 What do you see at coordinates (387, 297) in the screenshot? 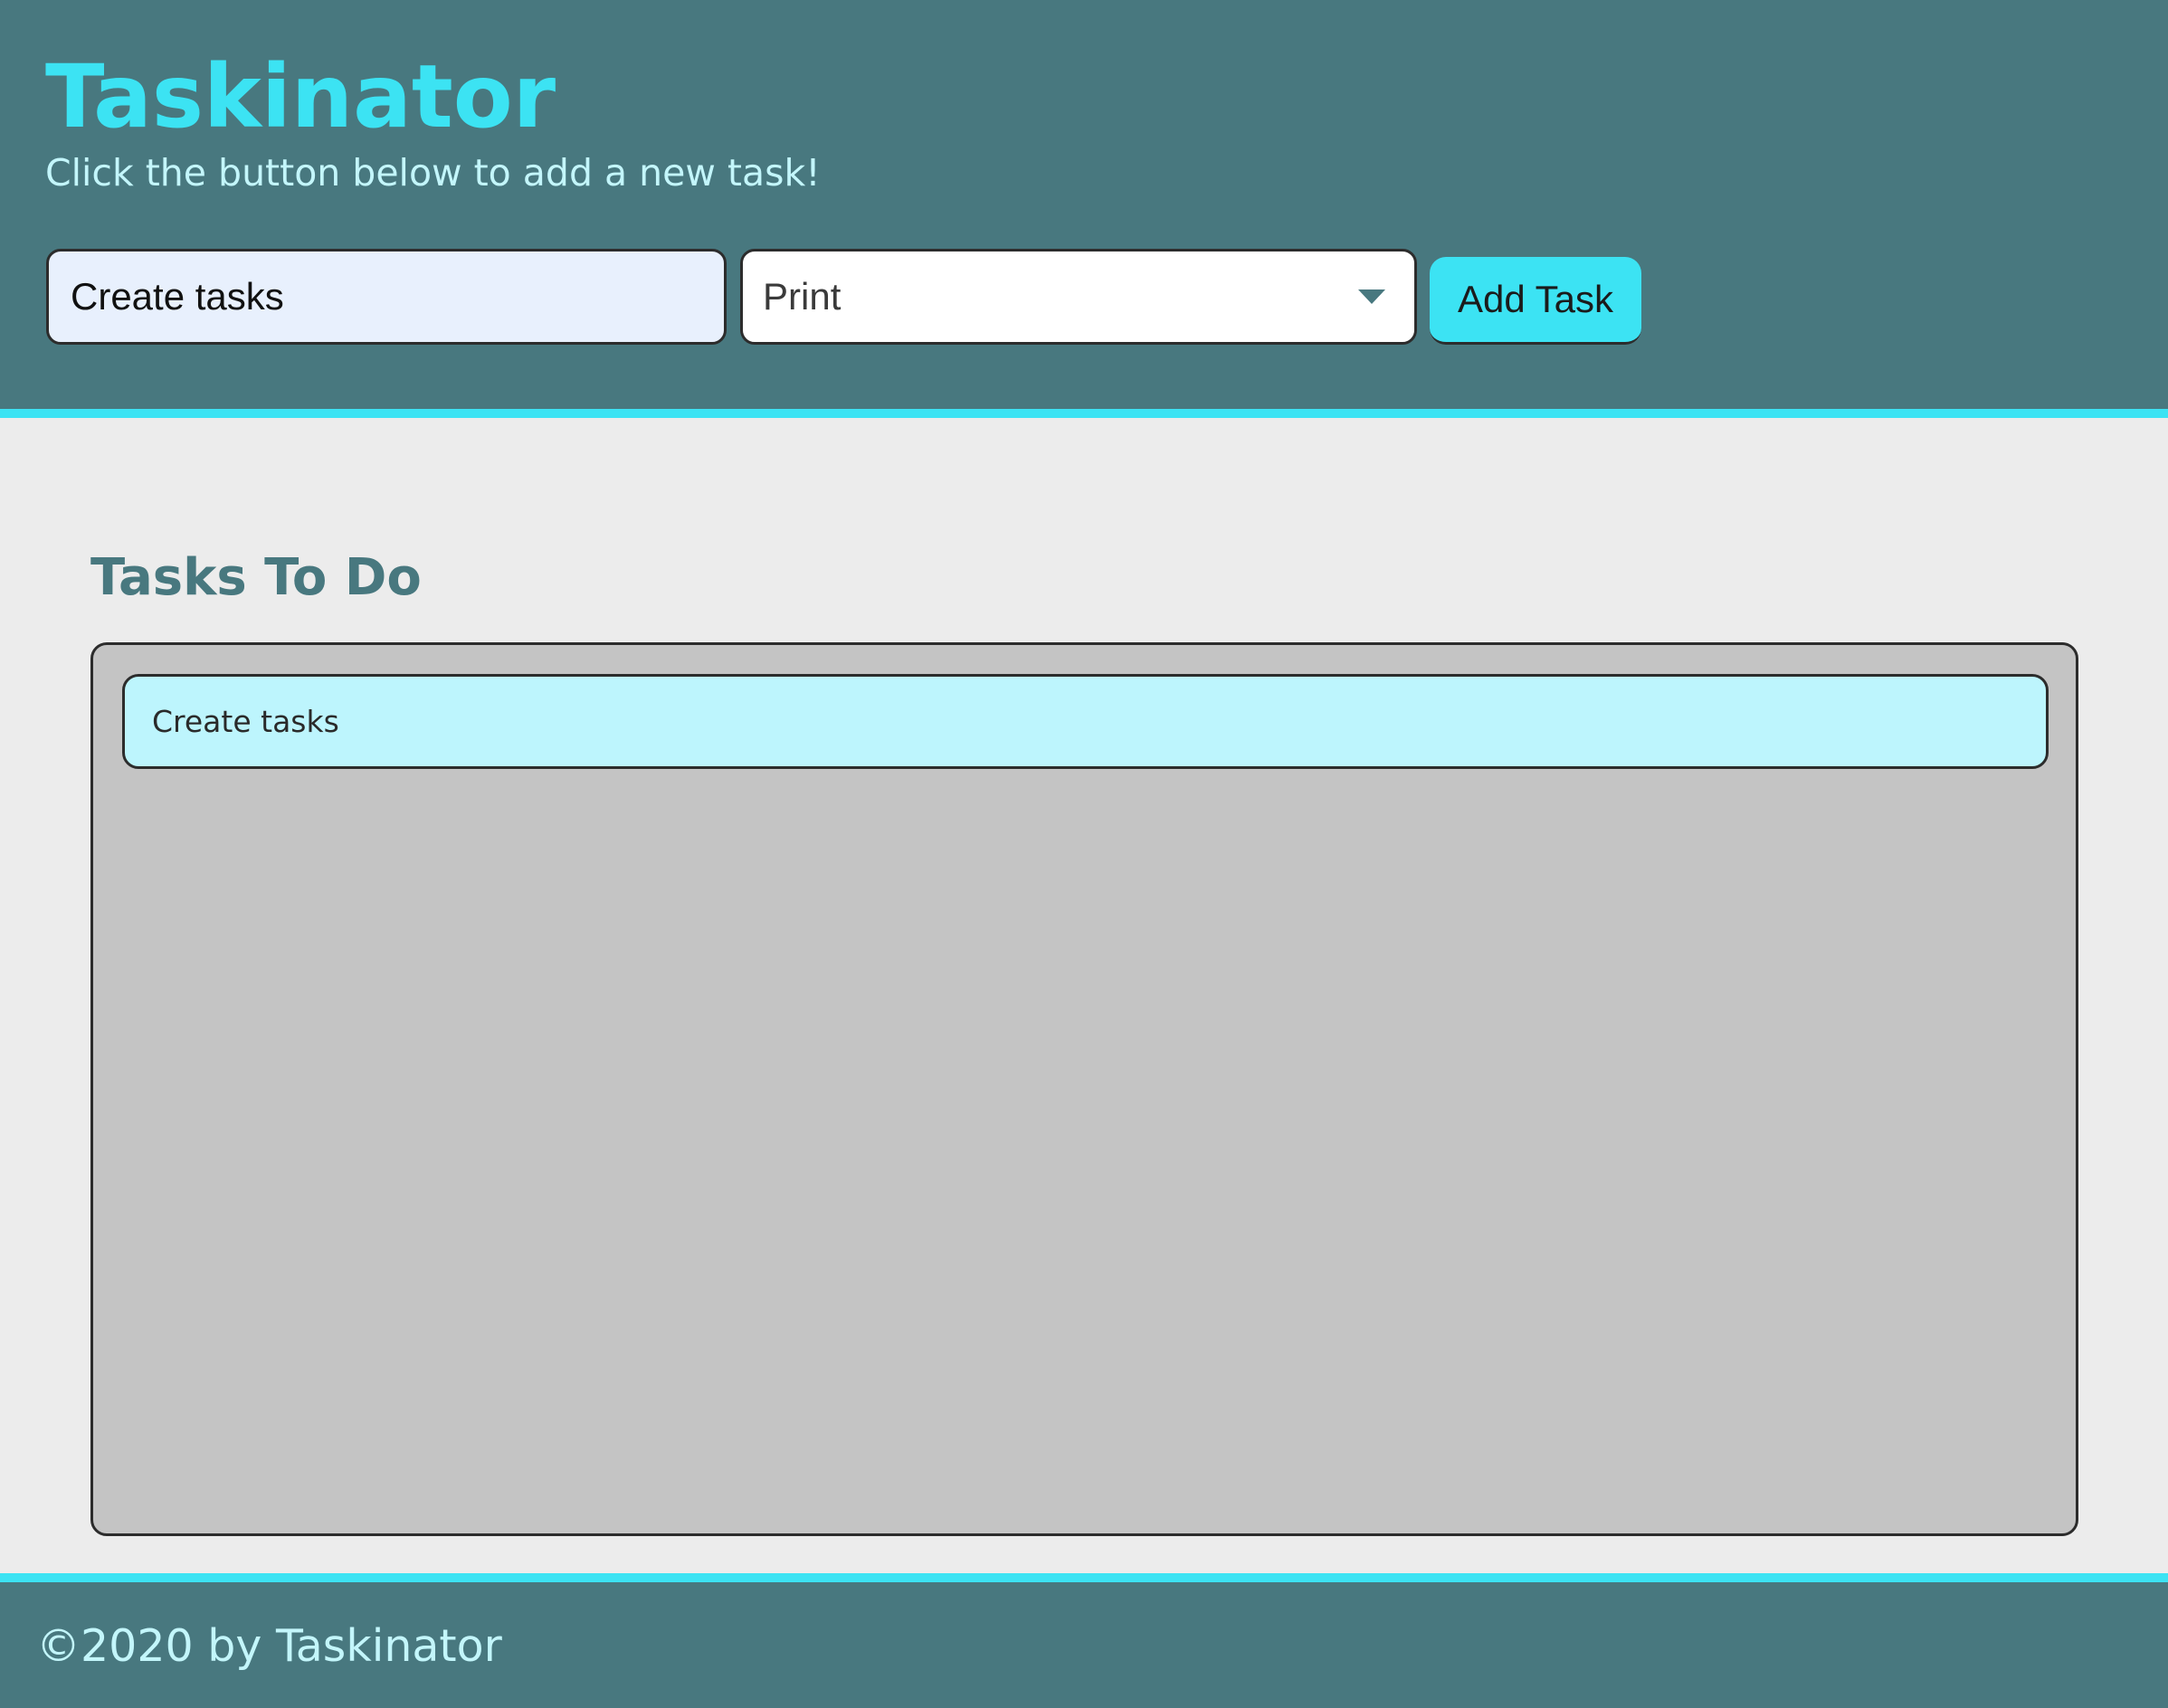
I see `task-name-input` at bounding box center [387, 297].